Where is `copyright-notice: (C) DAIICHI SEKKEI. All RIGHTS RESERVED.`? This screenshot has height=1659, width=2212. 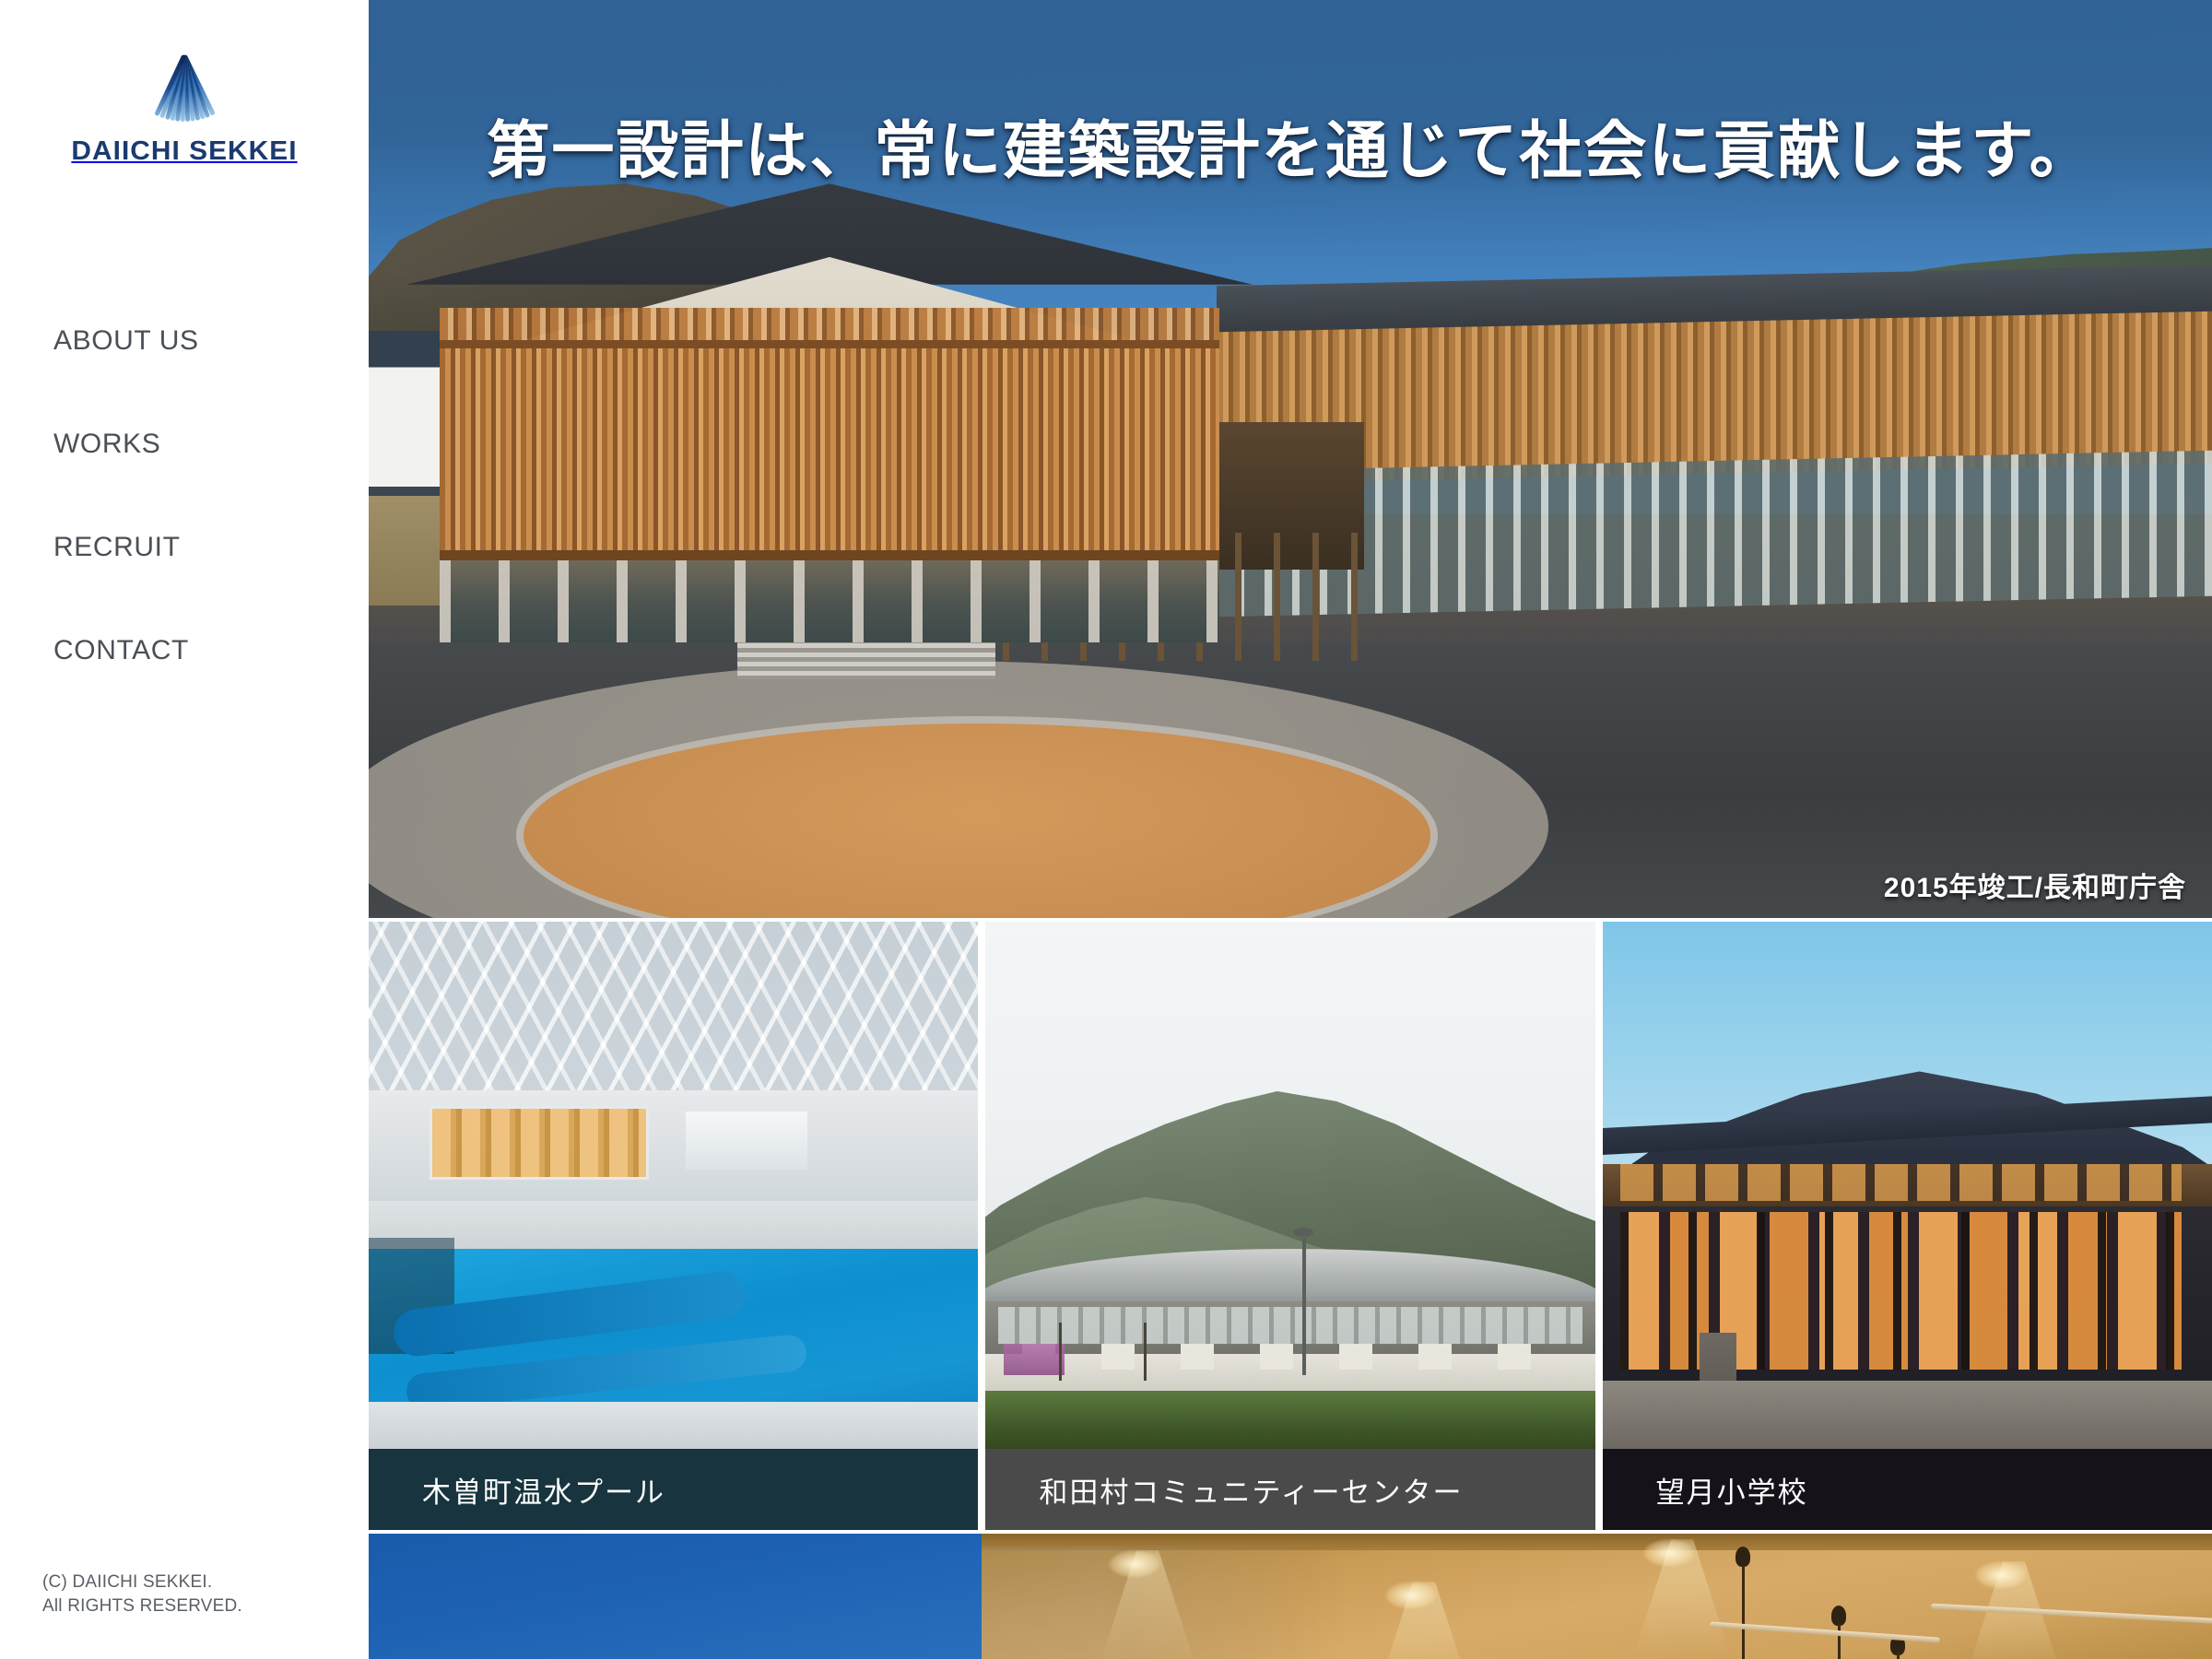
copyright-notice: (C) DAIICHI SEKKEI. All RIGHTS RESERVED. is located at coordinates (142, 1594).